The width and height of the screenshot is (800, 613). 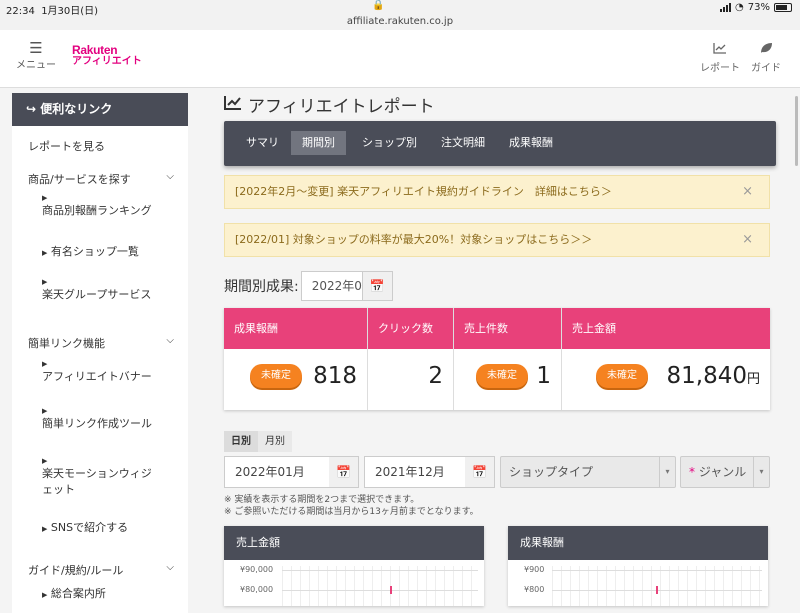 What do you see at coordinates (463, 143) in the screenshot?
I see `tab-order-detail: 注文明細` at bounding box center [463, 143].